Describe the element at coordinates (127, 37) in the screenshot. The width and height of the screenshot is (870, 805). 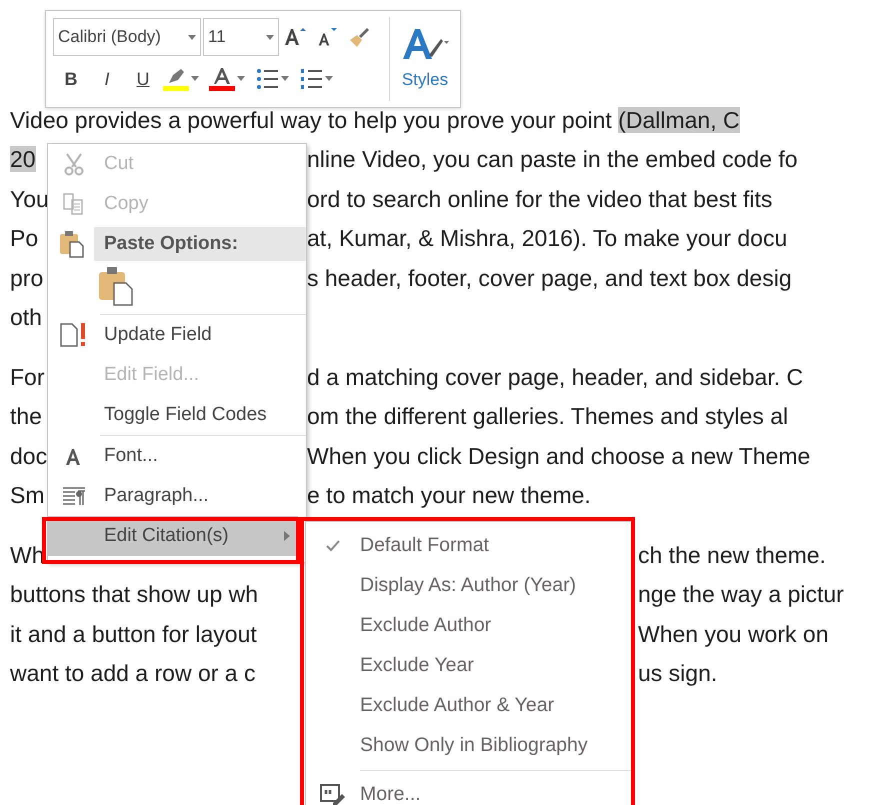
I see `font-name-combo: Calibri (Body)` at that location.